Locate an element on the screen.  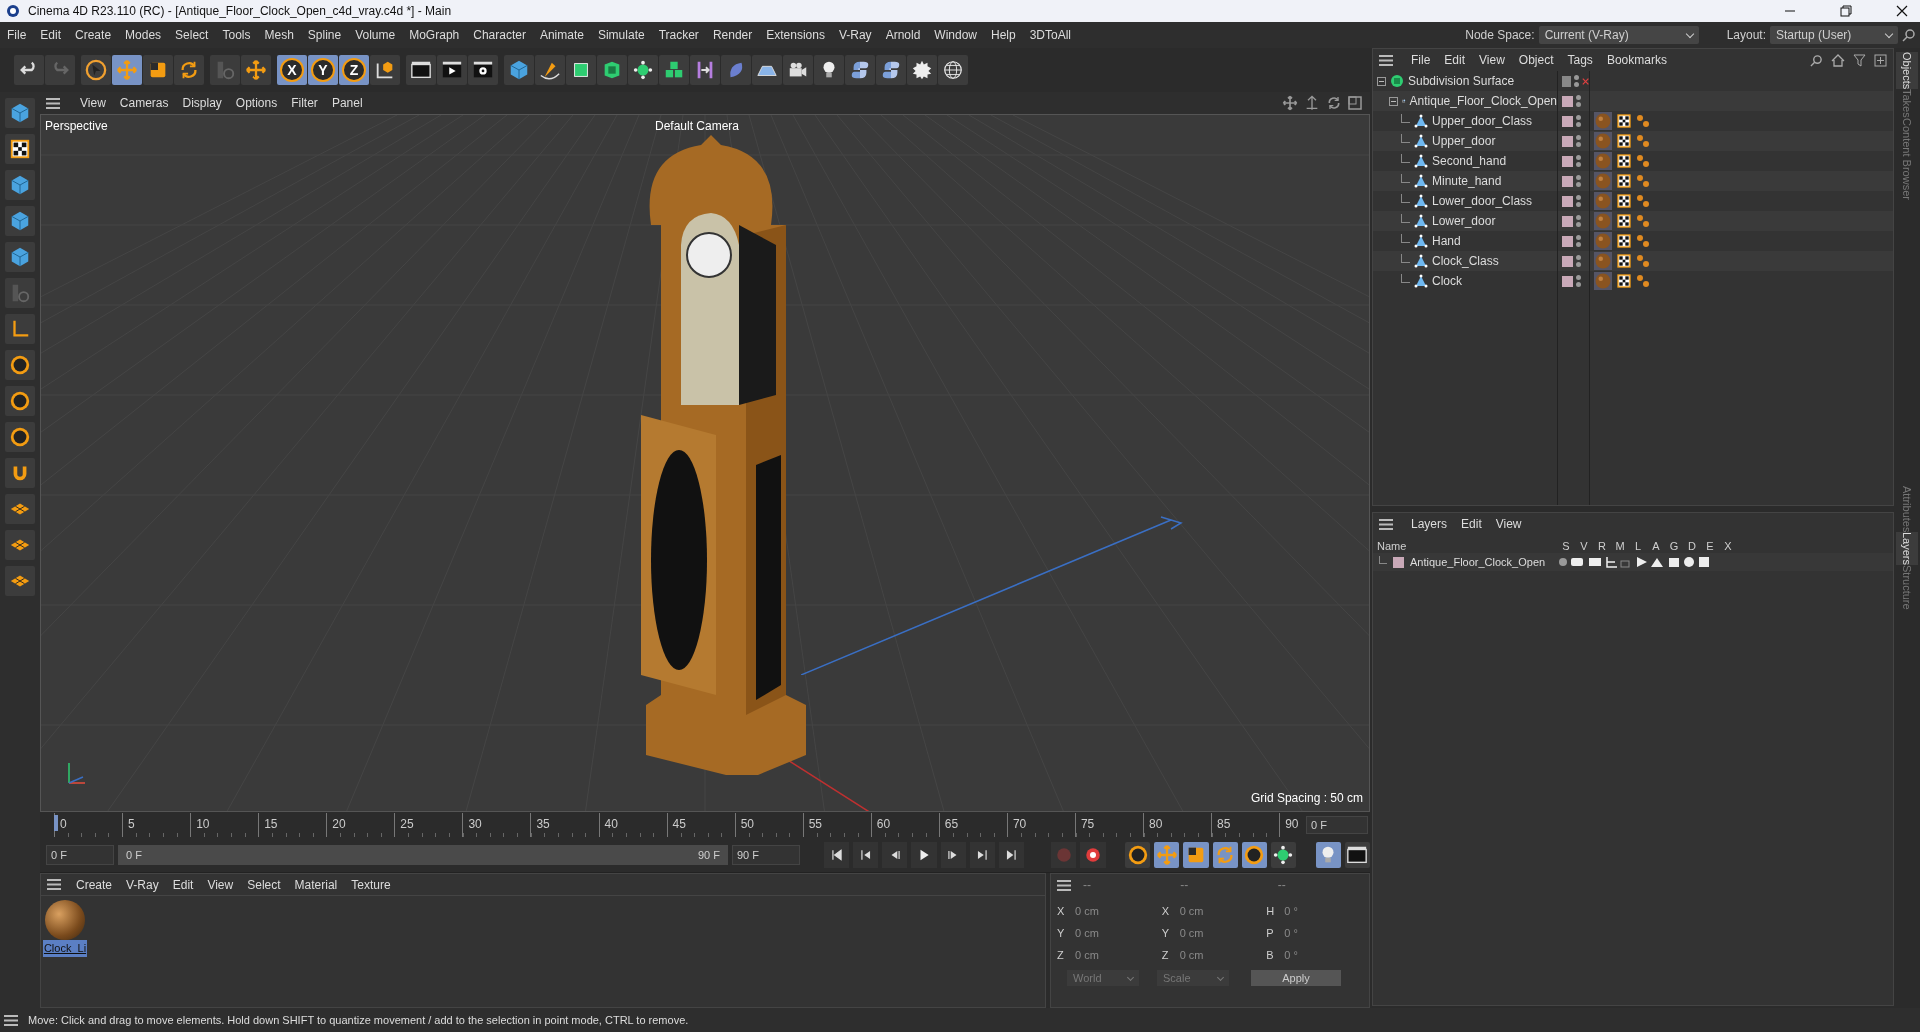
filter-icon is located at coordinates (1859, 60).